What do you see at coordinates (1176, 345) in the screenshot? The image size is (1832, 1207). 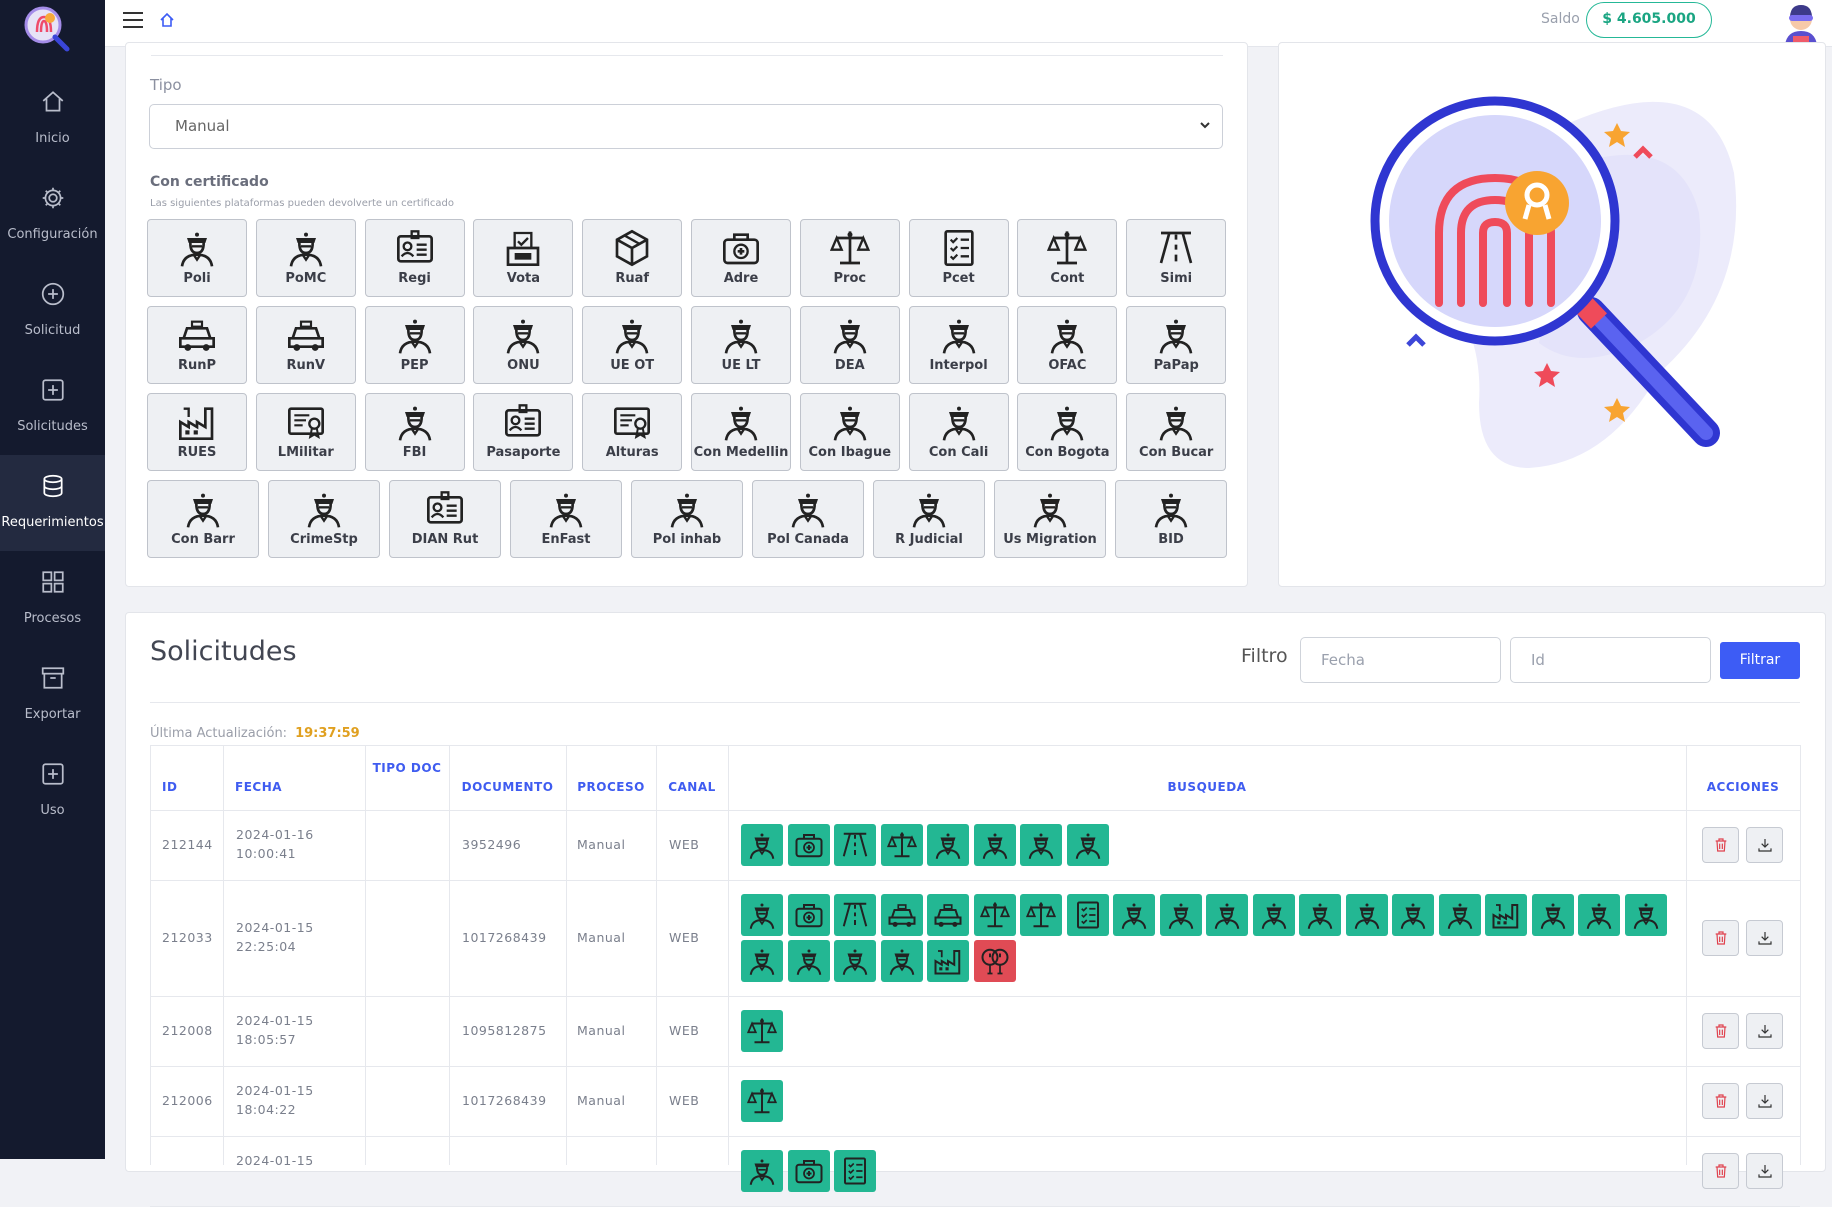 I see `platform-papap: PaPap` at bounding box center [1176, 345].